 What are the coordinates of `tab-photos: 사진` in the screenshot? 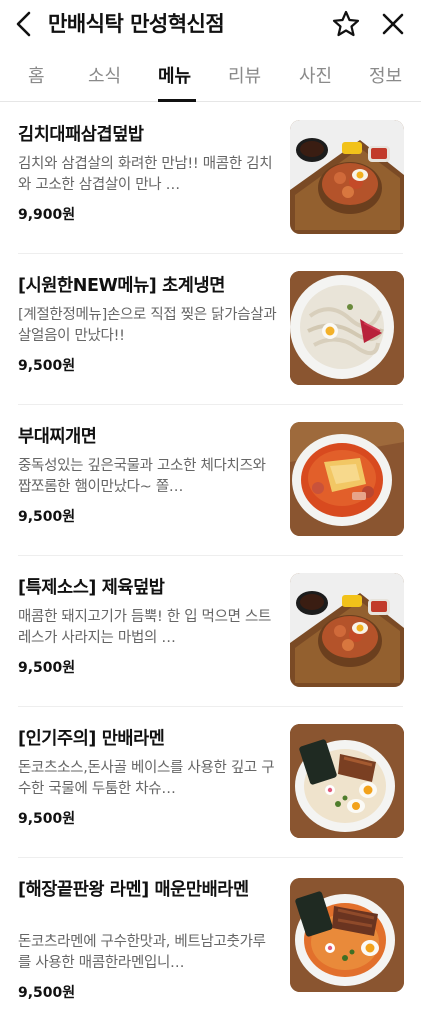 It's located at (315, 75).